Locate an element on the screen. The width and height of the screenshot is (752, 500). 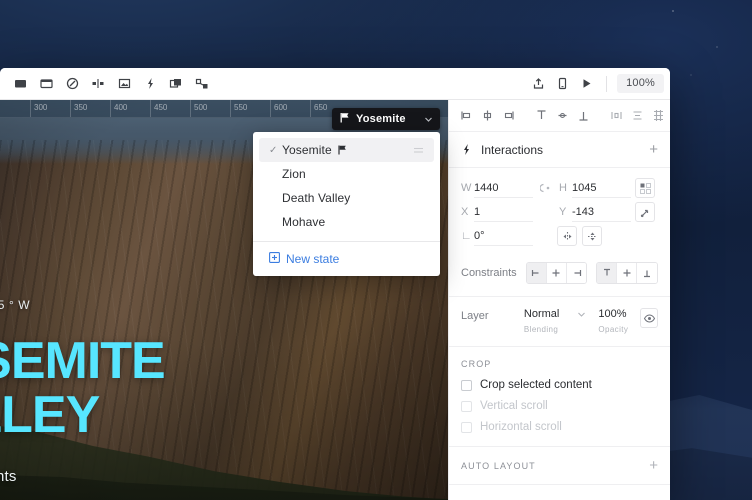
align-vertical-group is located at coordinates (562, 116).